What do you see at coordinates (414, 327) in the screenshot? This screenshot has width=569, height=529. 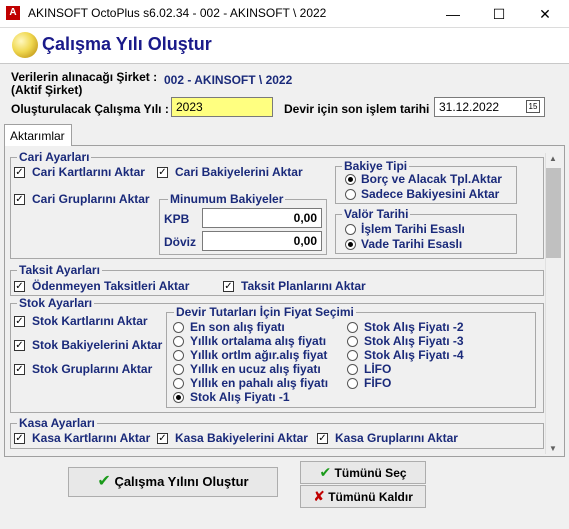 I see `fiyat-right-0: Stok Alış Fiyatı -2` at bounding box center [414, 327].